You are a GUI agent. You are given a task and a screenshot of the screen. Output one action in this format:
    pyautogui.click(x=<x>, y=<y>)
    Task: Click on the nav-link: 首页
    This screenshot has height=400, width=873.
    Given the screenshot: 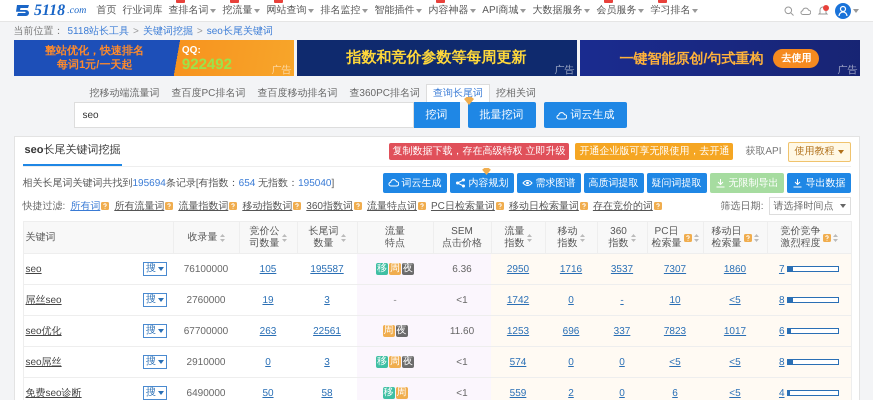 What is the action you would take?
    pyautogui.click(x=106, y=10)
    